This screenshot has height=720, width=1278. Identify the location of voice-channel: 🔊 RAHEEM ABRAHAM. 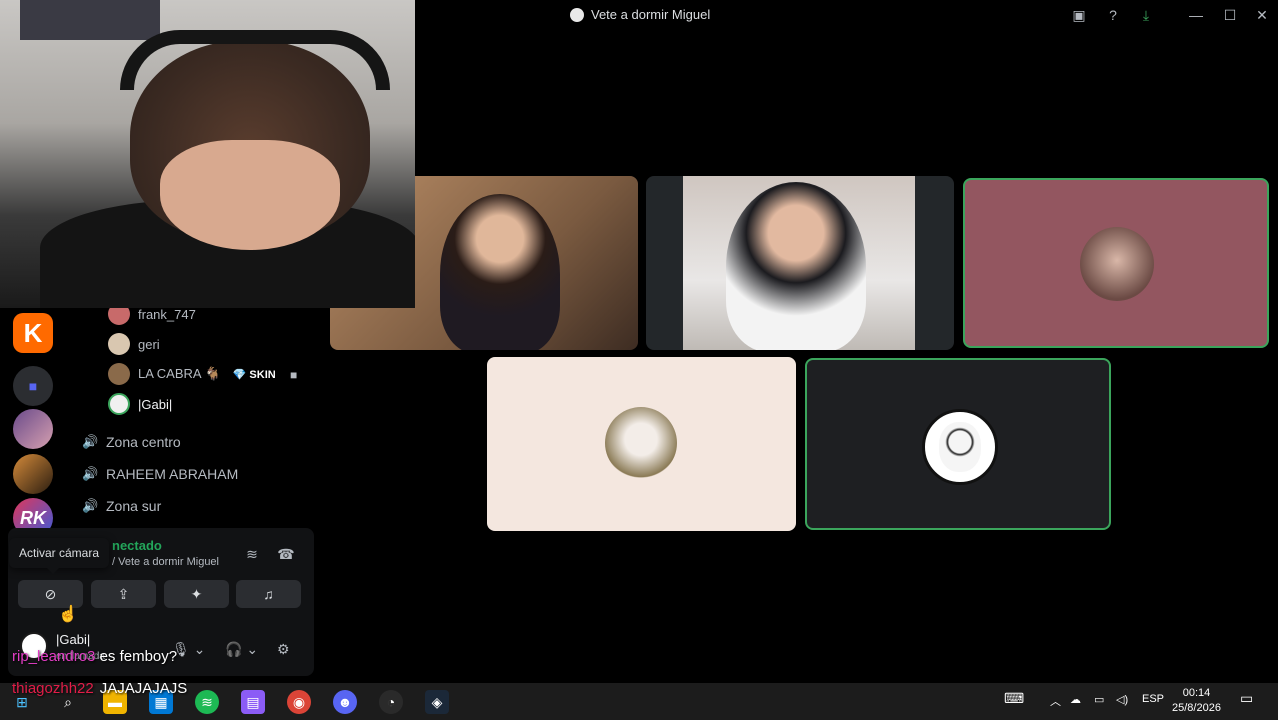
(160, 474).